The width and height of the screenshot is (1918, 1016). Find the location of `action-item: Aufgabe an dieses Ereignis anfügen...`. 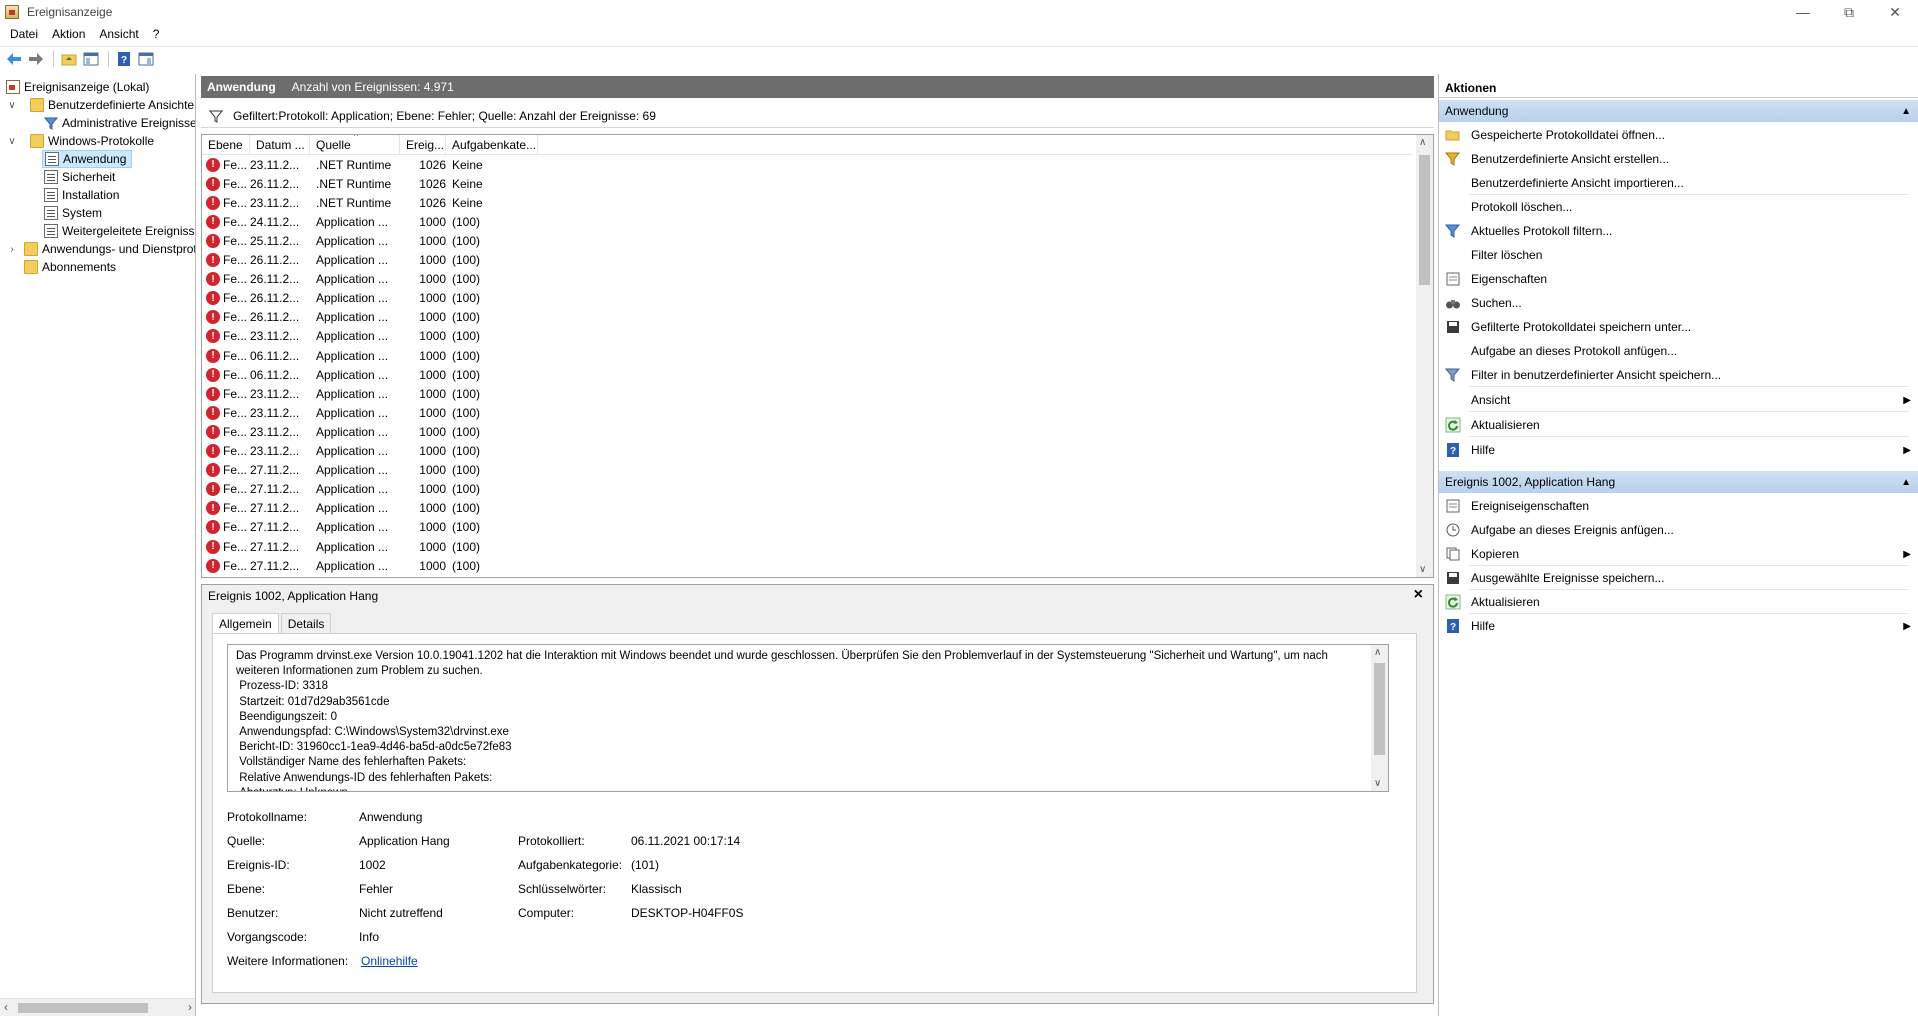

action-item: Aufgabe an dieses Ereignis anfügen... is located at coordinates (1678, 530).